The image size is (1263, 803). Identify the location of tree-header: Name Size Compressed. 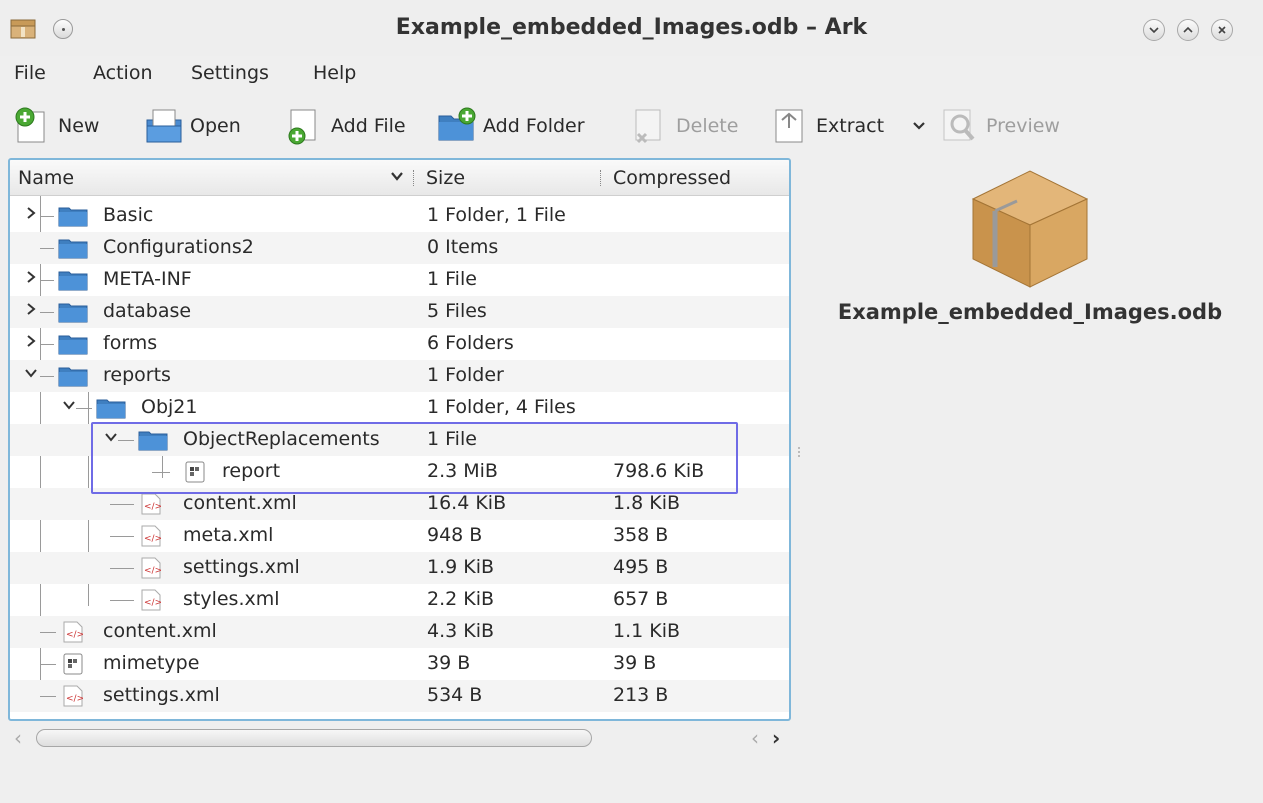
(399, 178).